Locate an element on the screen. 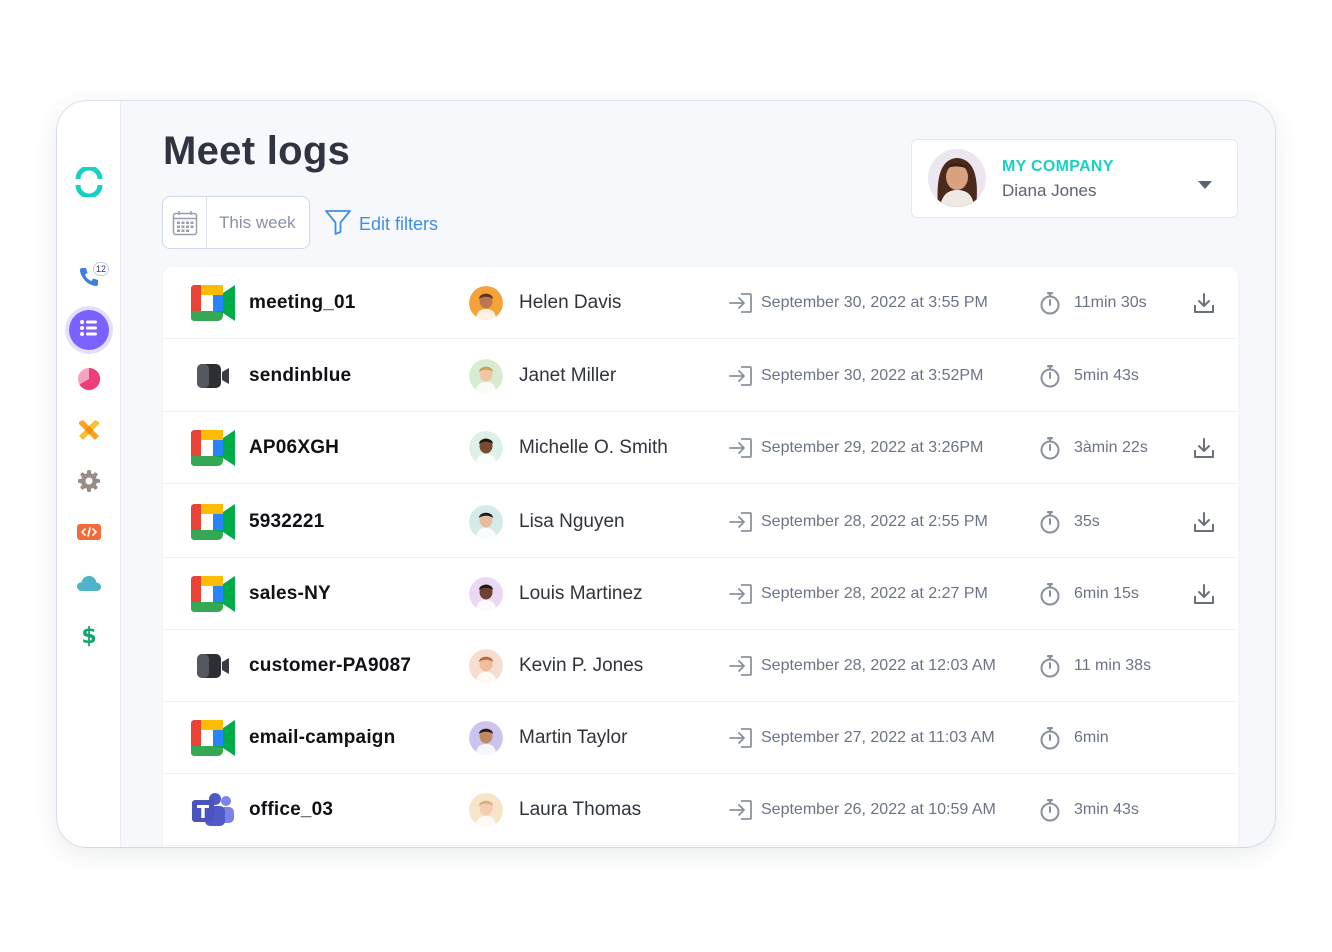  meeting-name: sendinblue is located at coordinates (300, 375).